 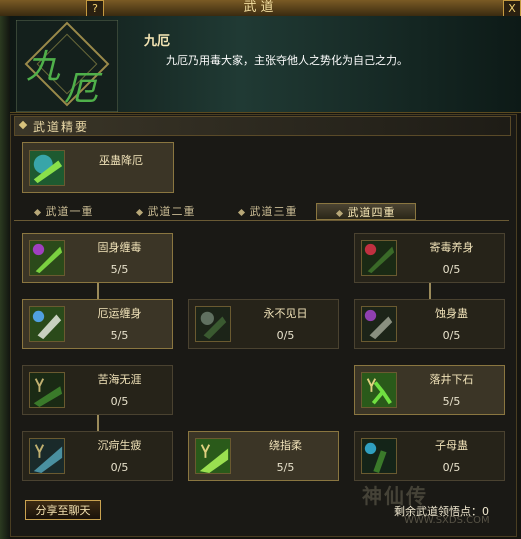 What do you see at coordinates (285, 445) in the screenshot?
I see `skill-name: 绕指柔` at bounding box center [285, 445].